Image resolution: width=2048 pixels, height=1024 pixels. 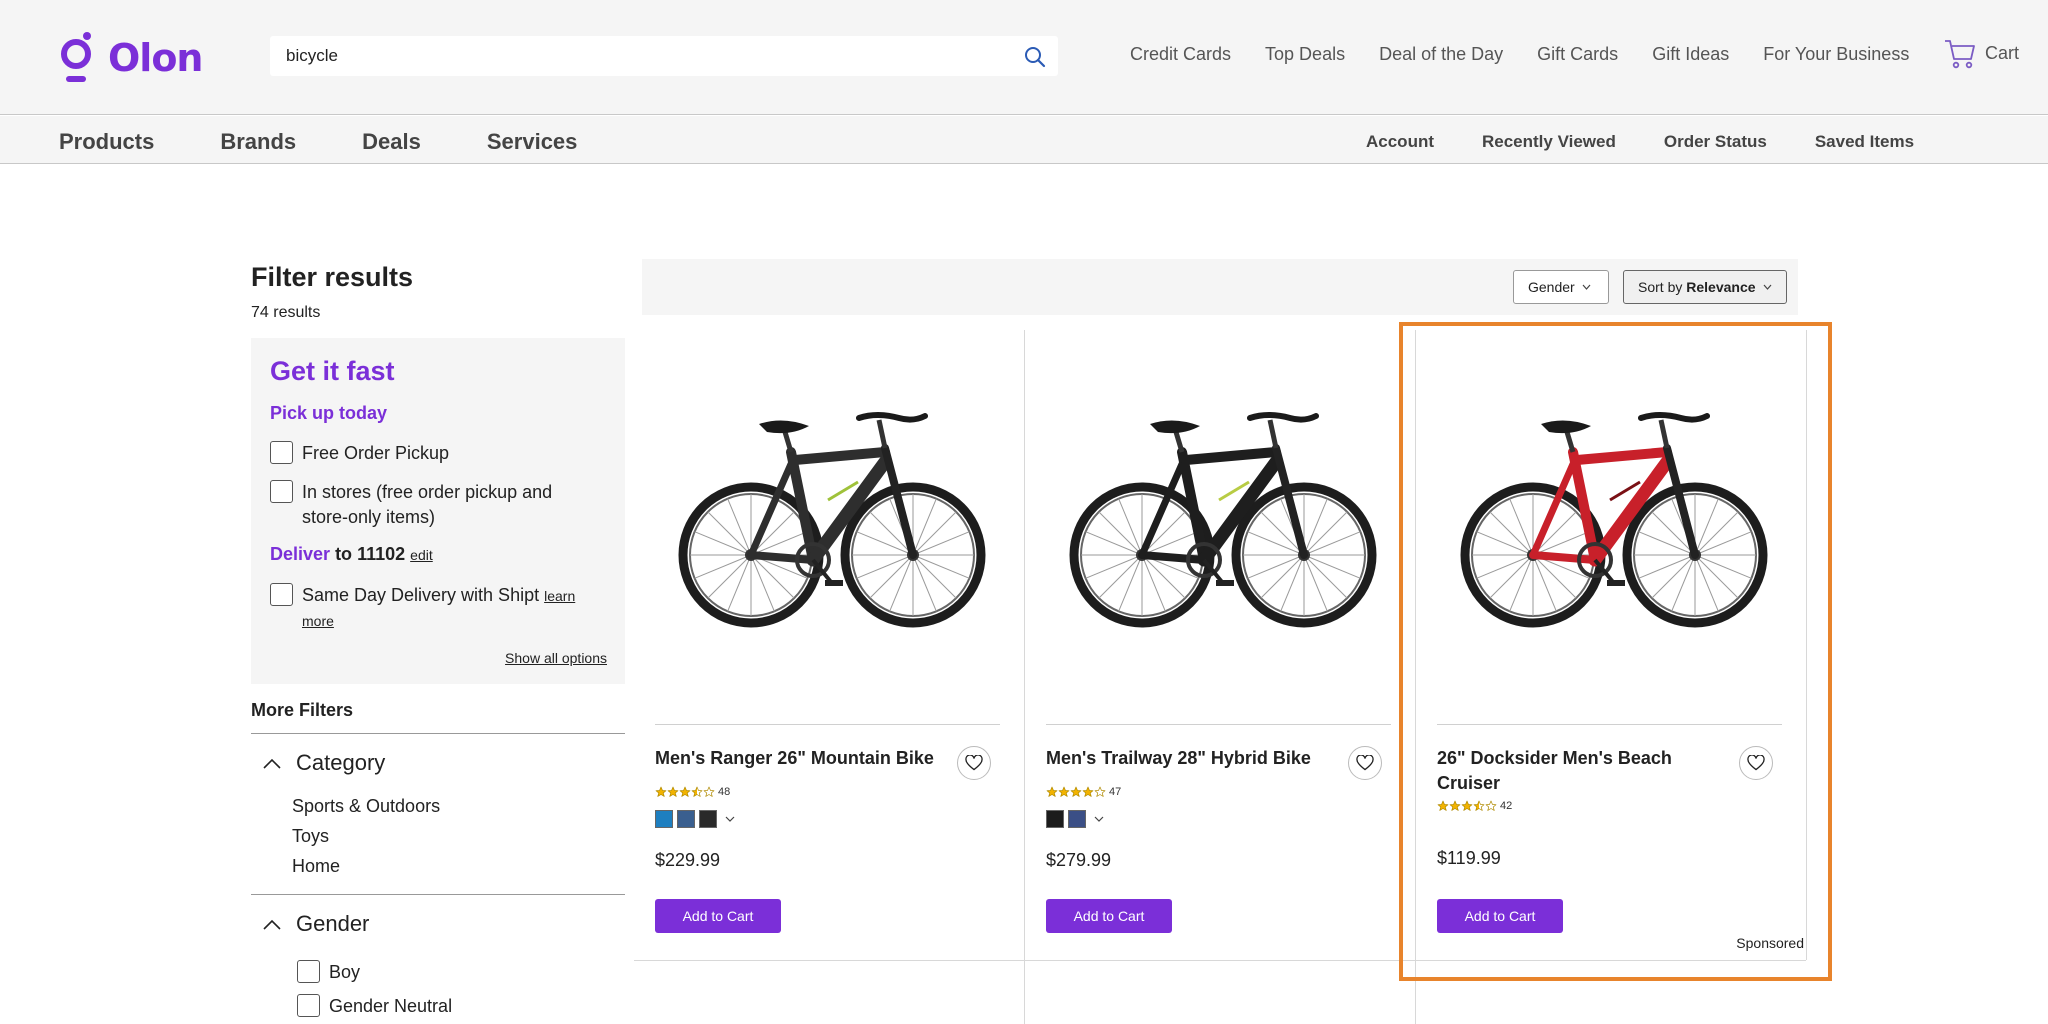 I want to click on gender-boy-checkbox, so click(x=308, y=971).